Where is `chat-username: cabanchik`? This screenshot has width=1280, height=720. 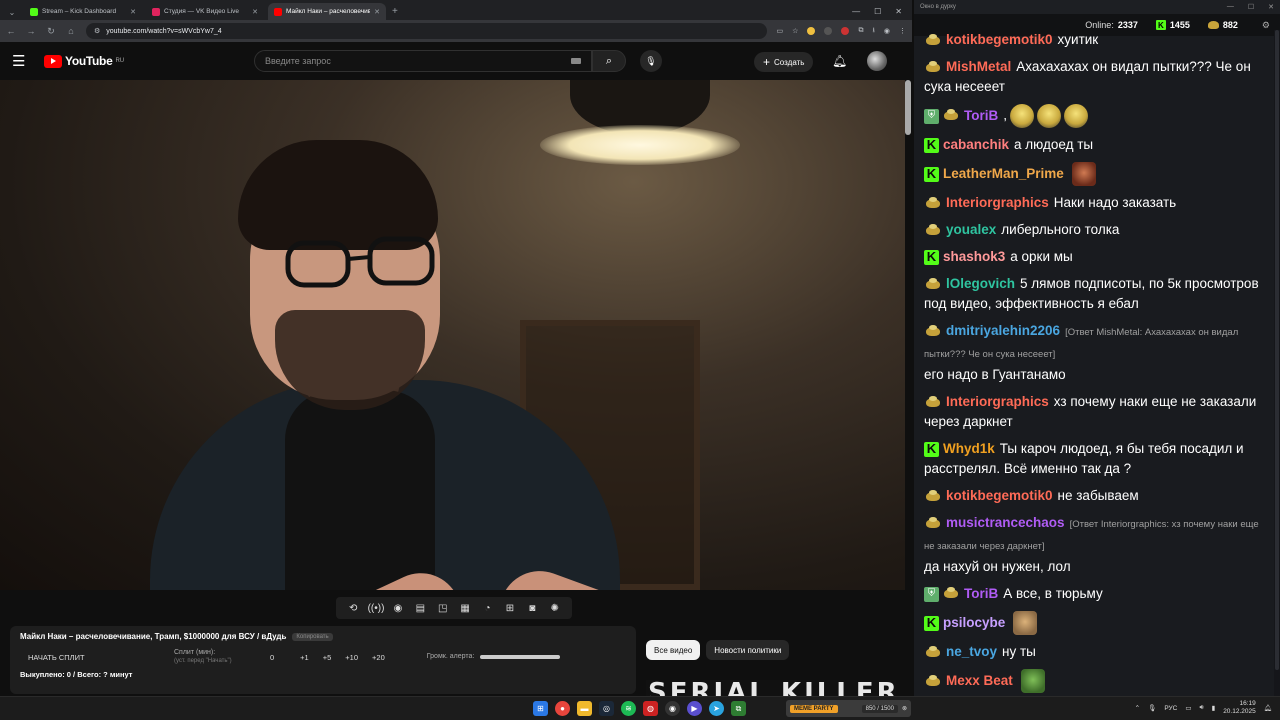 chat-username: cabanchik is located at coordinates (976, 144).